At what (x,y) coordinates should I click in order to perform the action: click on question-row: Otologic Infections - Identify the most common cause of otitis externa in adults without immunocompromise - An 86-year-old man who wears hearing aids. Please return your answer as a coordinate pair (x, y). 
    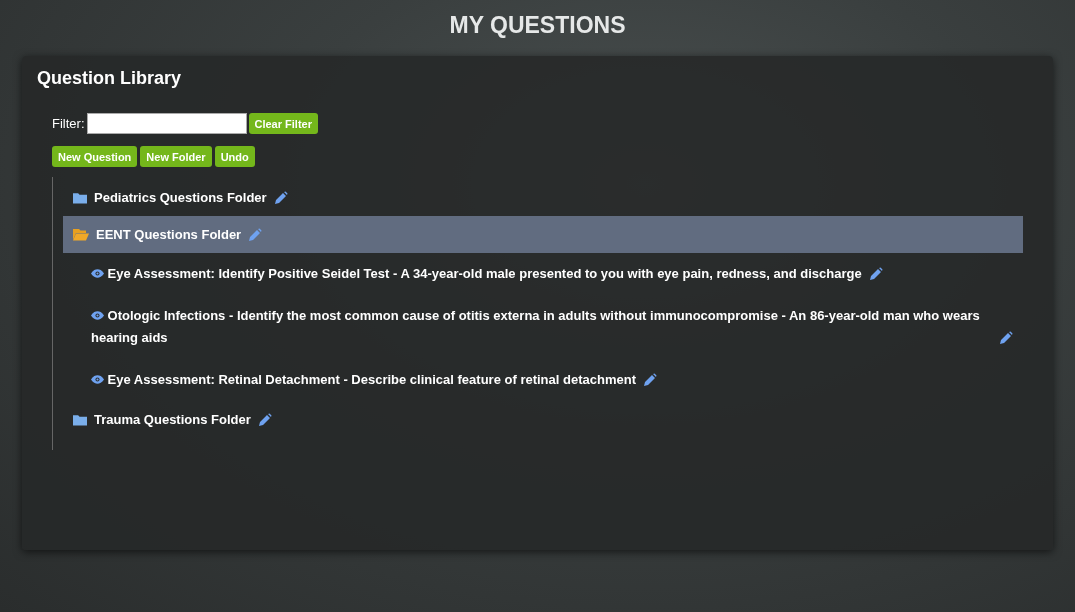
    Looking at the image, I should click on (552, 327).